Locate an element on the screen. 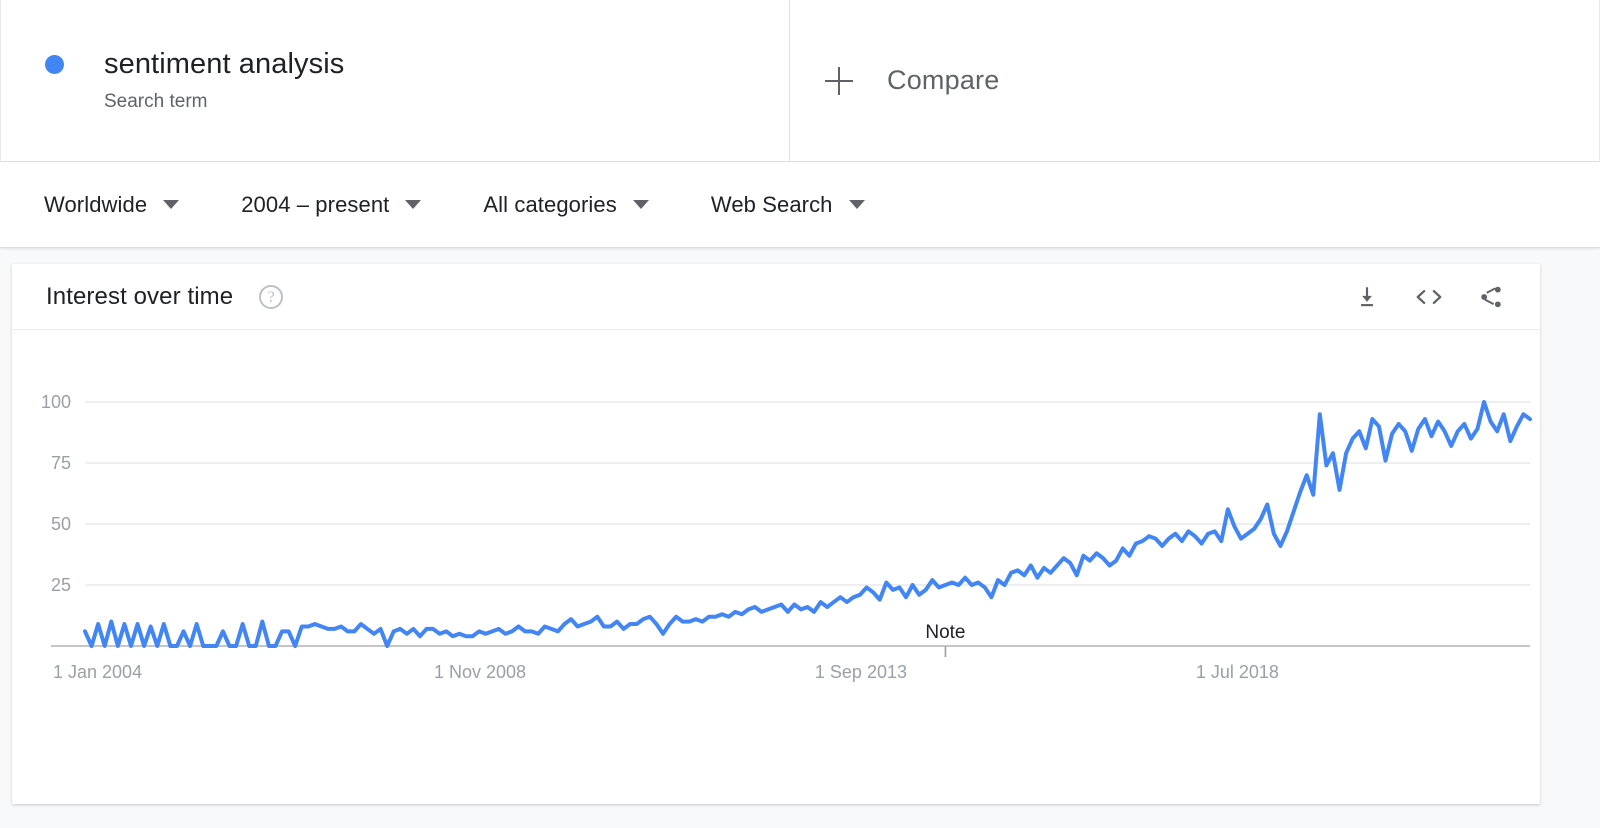 This screenshot has height=828, width=1600. legend-dot-icon is located at coordinates (54, 64).